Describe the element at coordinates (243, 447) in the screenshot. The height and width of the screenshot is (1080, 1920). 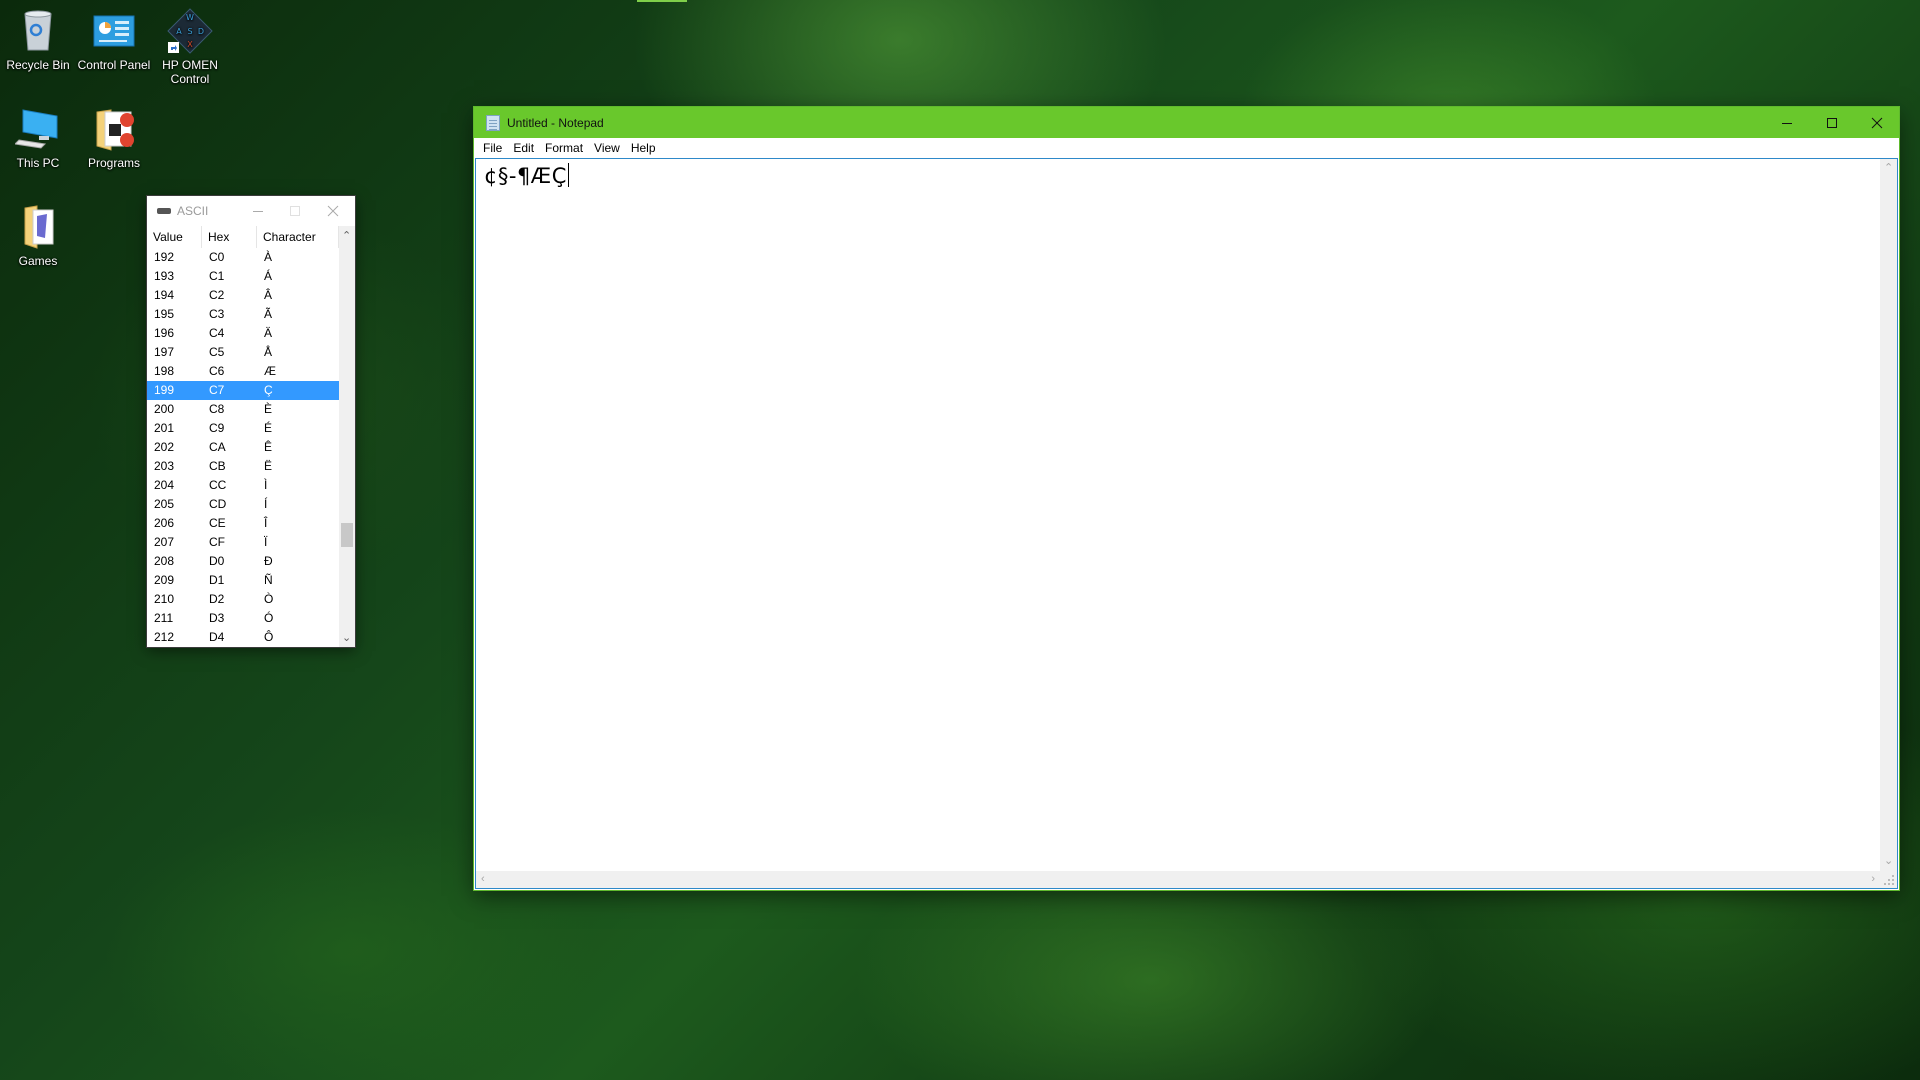
I see `table-row: 202 CA Ê` at that location.